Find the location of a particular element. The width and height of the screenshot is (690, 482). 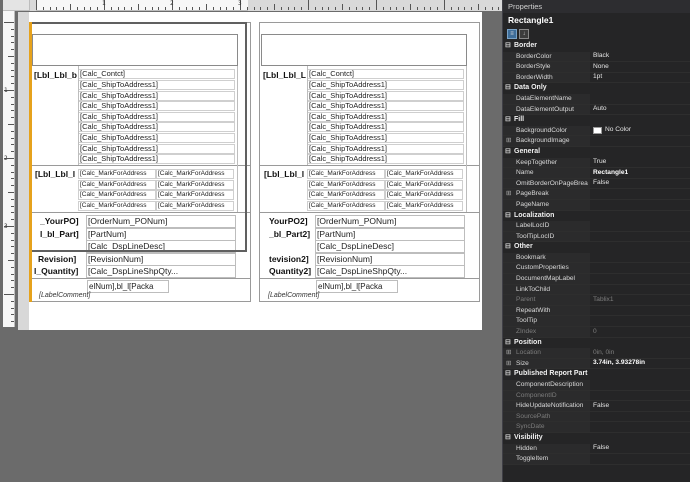

property-row: PageName is located at coordinates (596, 205).